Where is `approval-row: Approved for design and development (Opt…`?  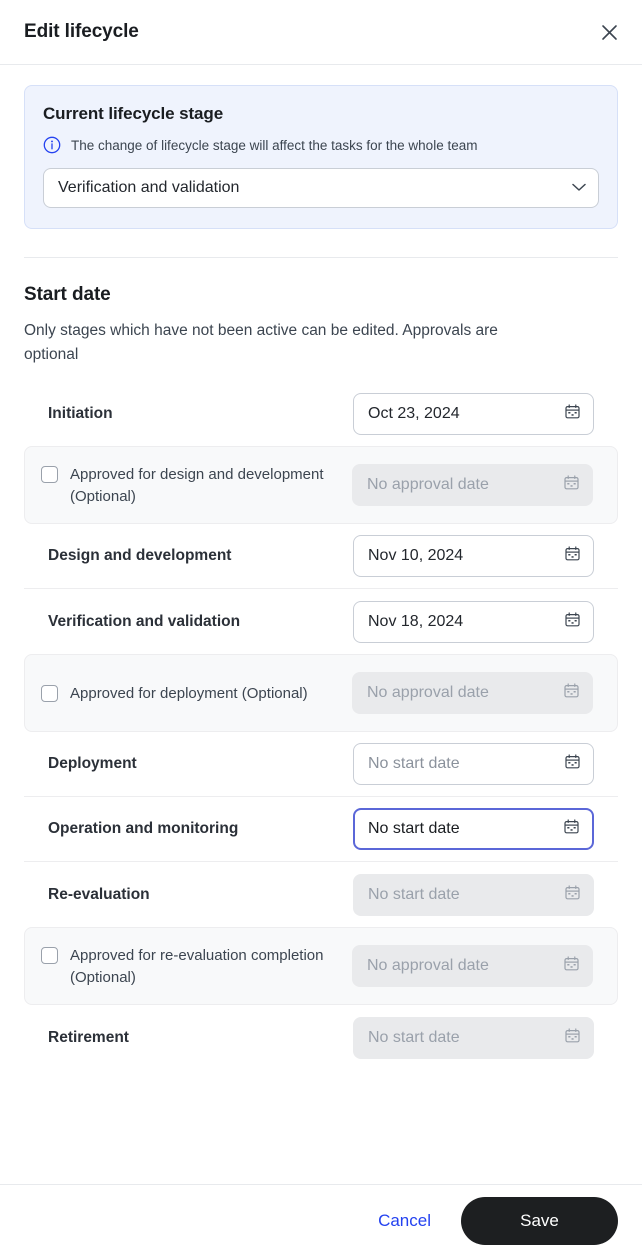
approval-row: Approved for design and development (Opt… is located at coordinates (321, 485).